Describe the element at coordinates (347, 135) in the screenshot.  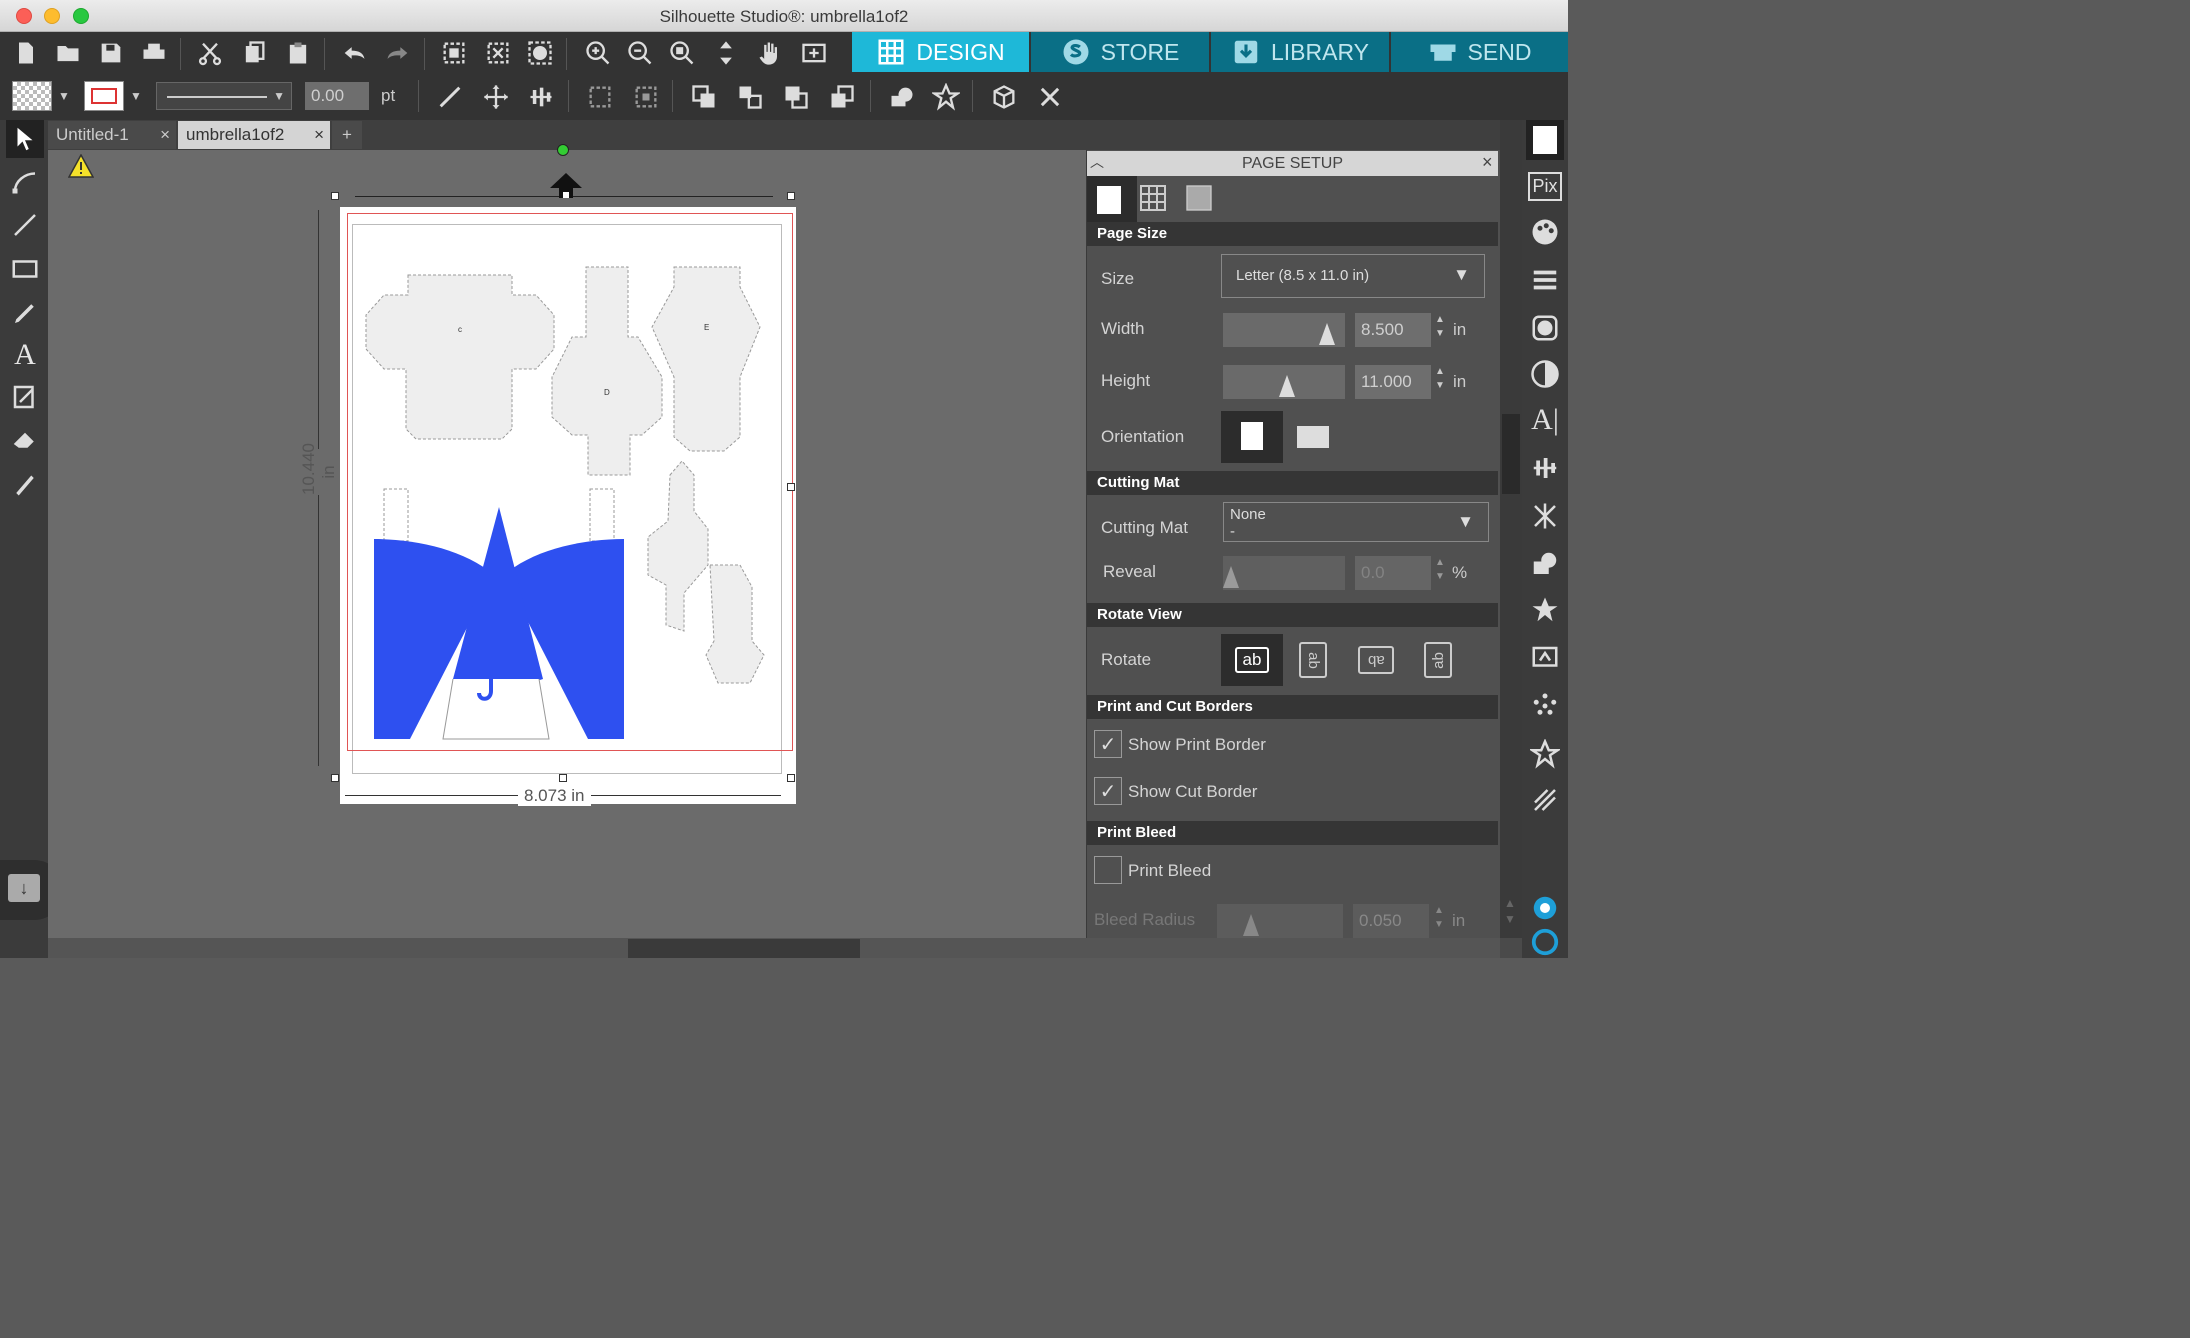
I see `new-tab-button: +` at that location.